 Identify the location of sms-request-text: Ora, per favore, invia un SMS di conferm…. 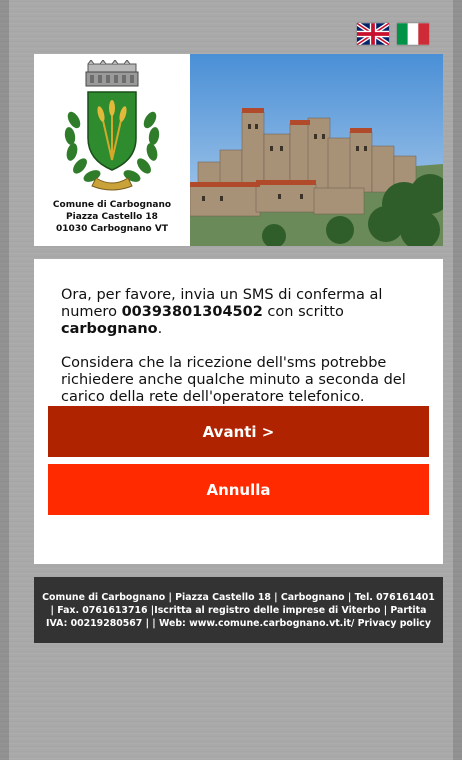
(241, 312).